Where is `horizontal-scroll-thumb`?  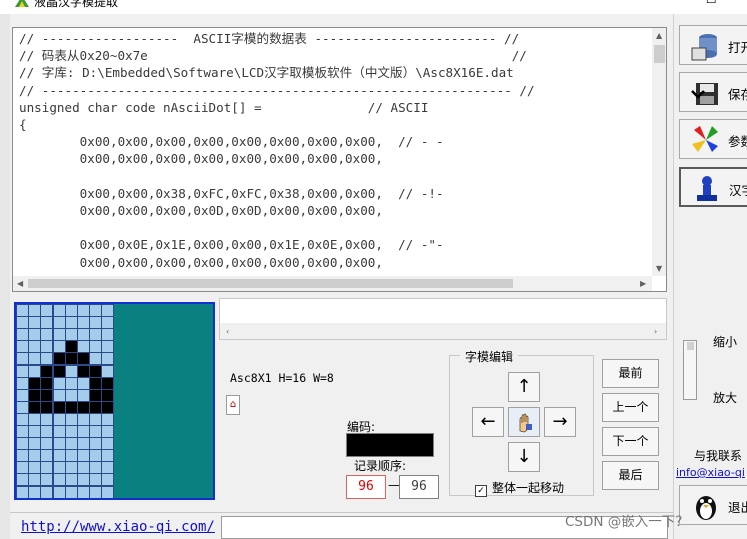 horizontal-scroll-thumb is located at coordinates (270, 283).